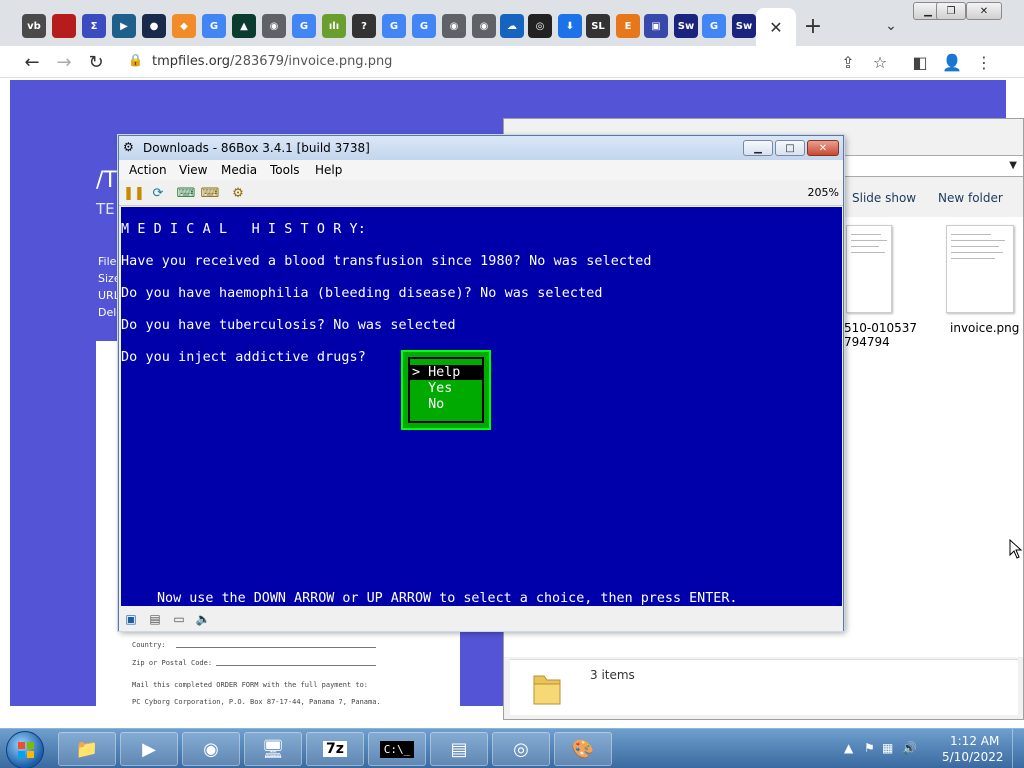 The width and height of the screenshot is (1024, 768). I want to click on ctrl-alt-esc-button: ⌨, so click(210, 193).